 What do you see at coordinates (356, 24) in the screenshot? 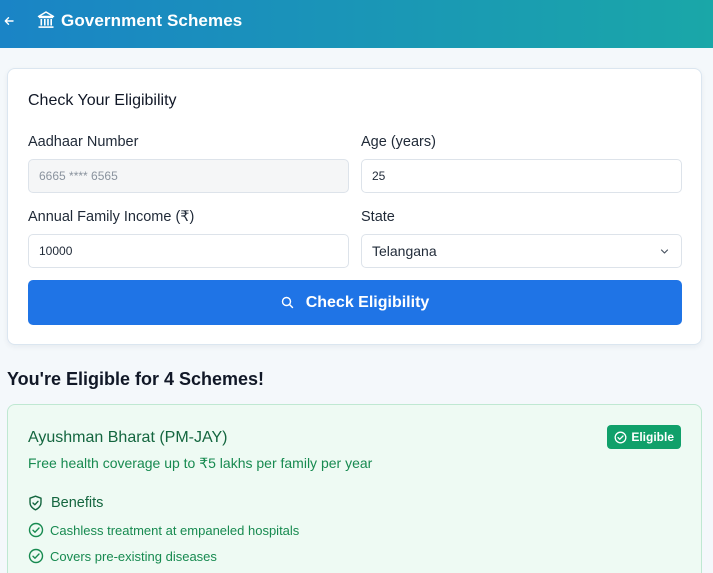
I see `app-header: Government Schemes` at bounding box center [356, 24].